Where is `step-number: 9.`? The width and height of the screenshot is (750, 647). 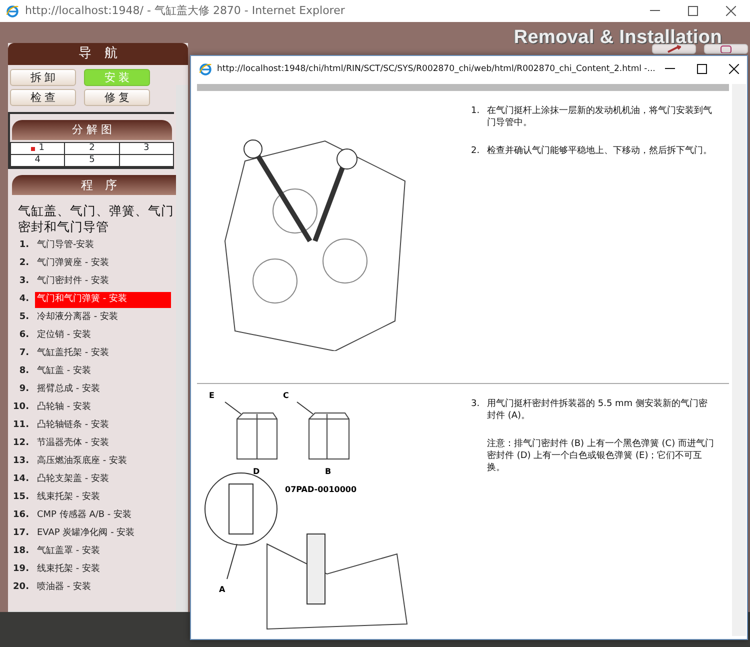
step-number: 9. is located at coordinates (24, 389).